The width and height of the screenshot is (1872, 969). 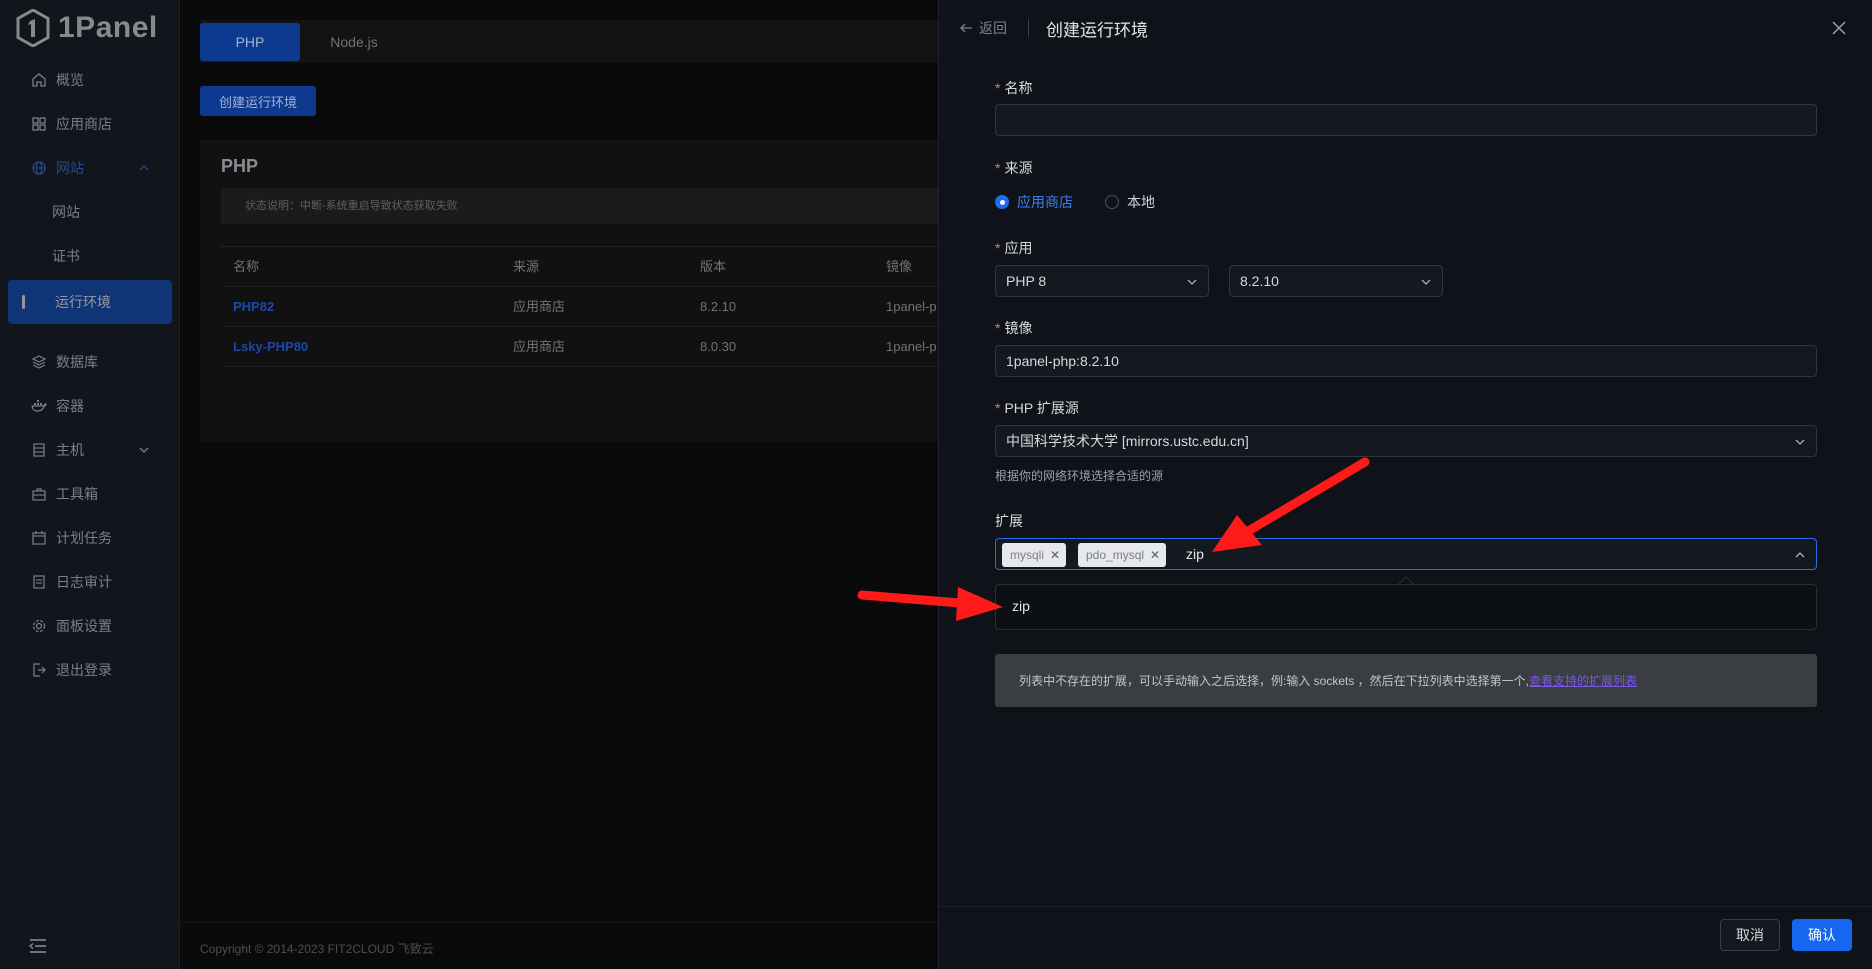 I want to click on sidebar-item-toolbox: 工具箱, so click(x=90, y=494).